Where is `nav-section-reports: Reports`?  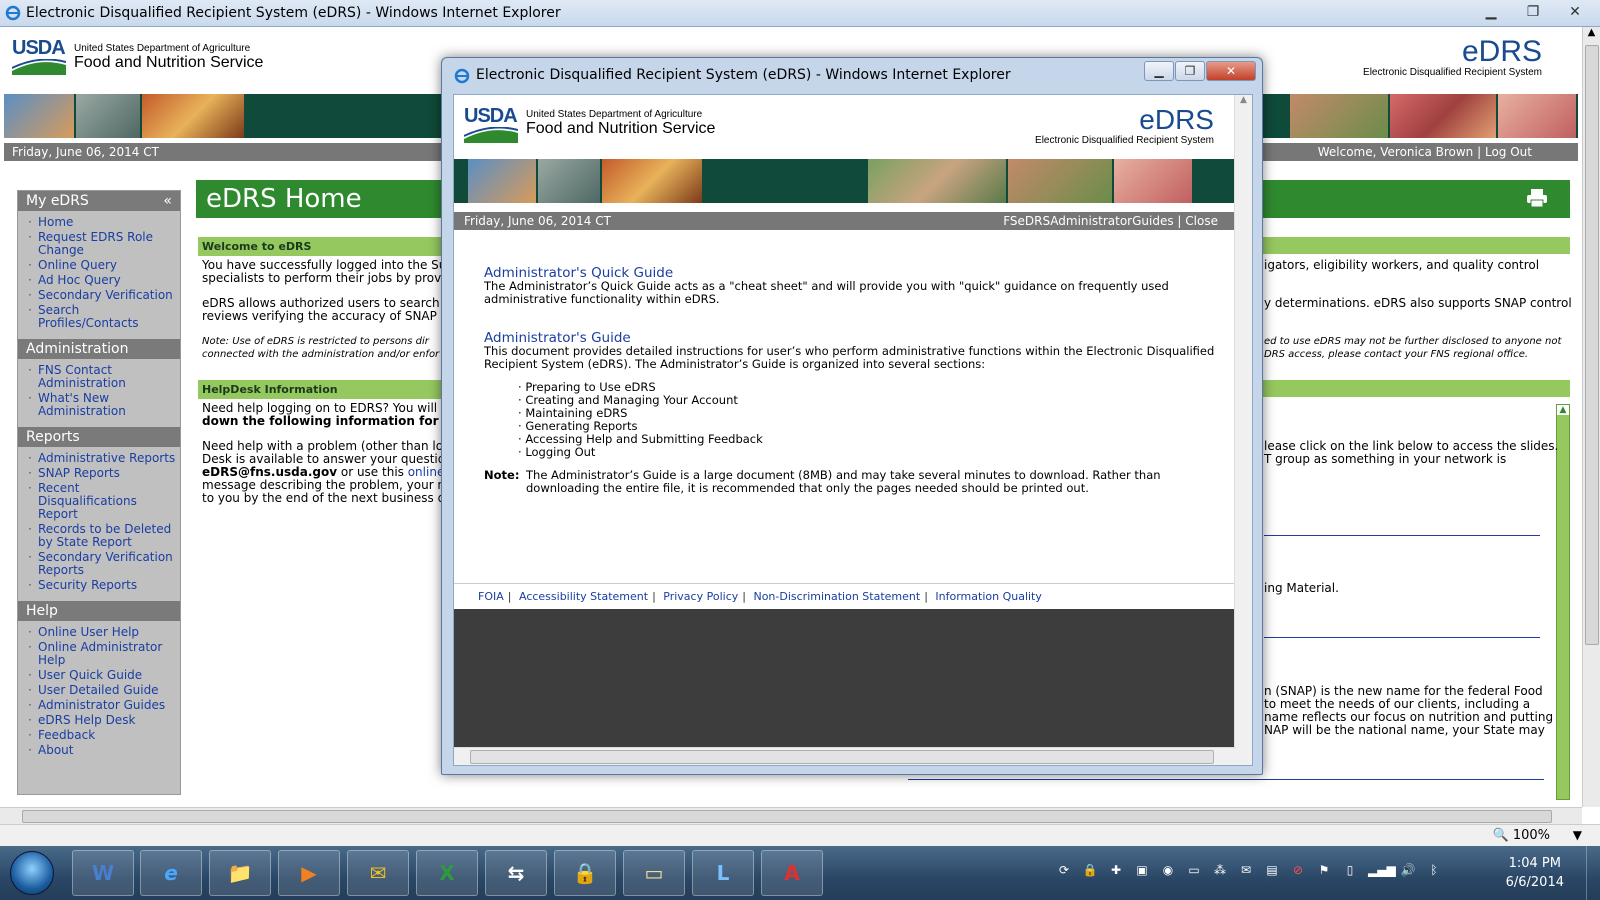 nav-section-reports: Reports is located at coordinates (99, 437).